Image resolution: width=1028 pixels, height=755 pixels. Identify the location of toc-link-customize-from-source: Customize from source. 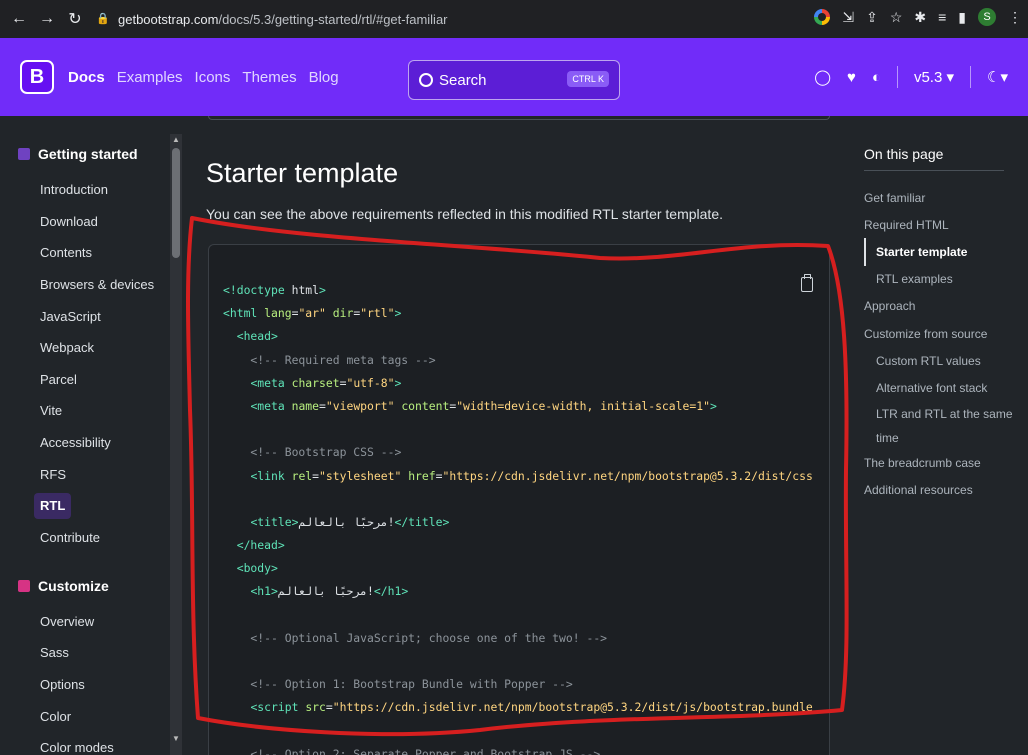
(939, 333).